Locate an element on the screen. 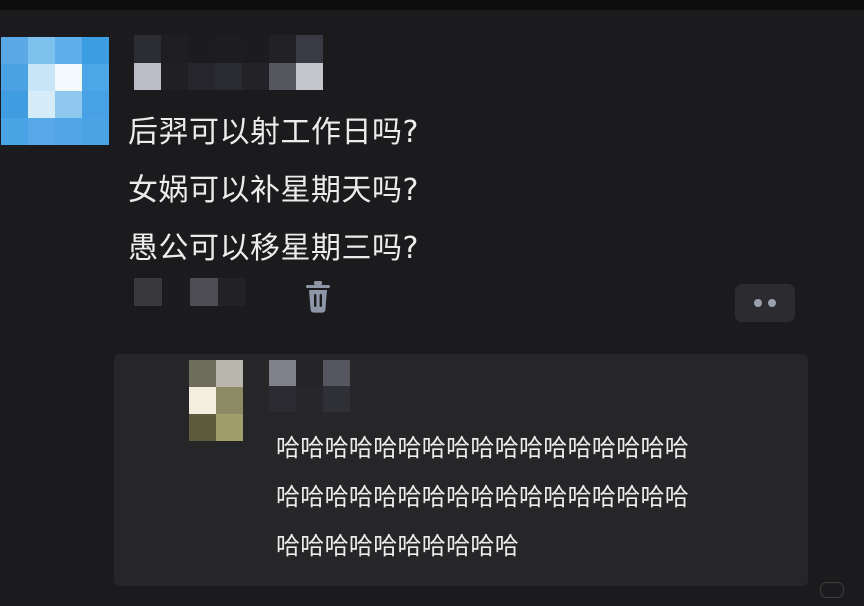 The image size is (864, 606). more-icon-dot is located at coordinates (772, 303).